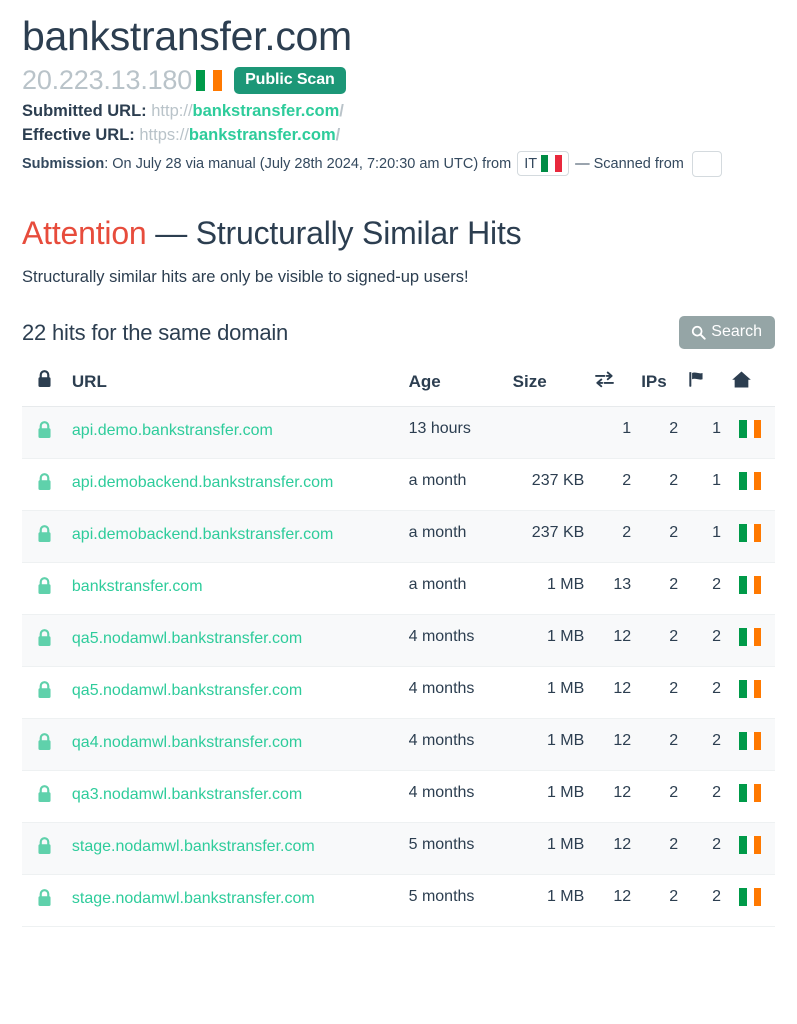 The width and height of the screenshot is (797, 1024). Describe the element at coordinates (155, 332) in the screenshot. I see `hits-count-title: 22 hits for the same domain` at that location.